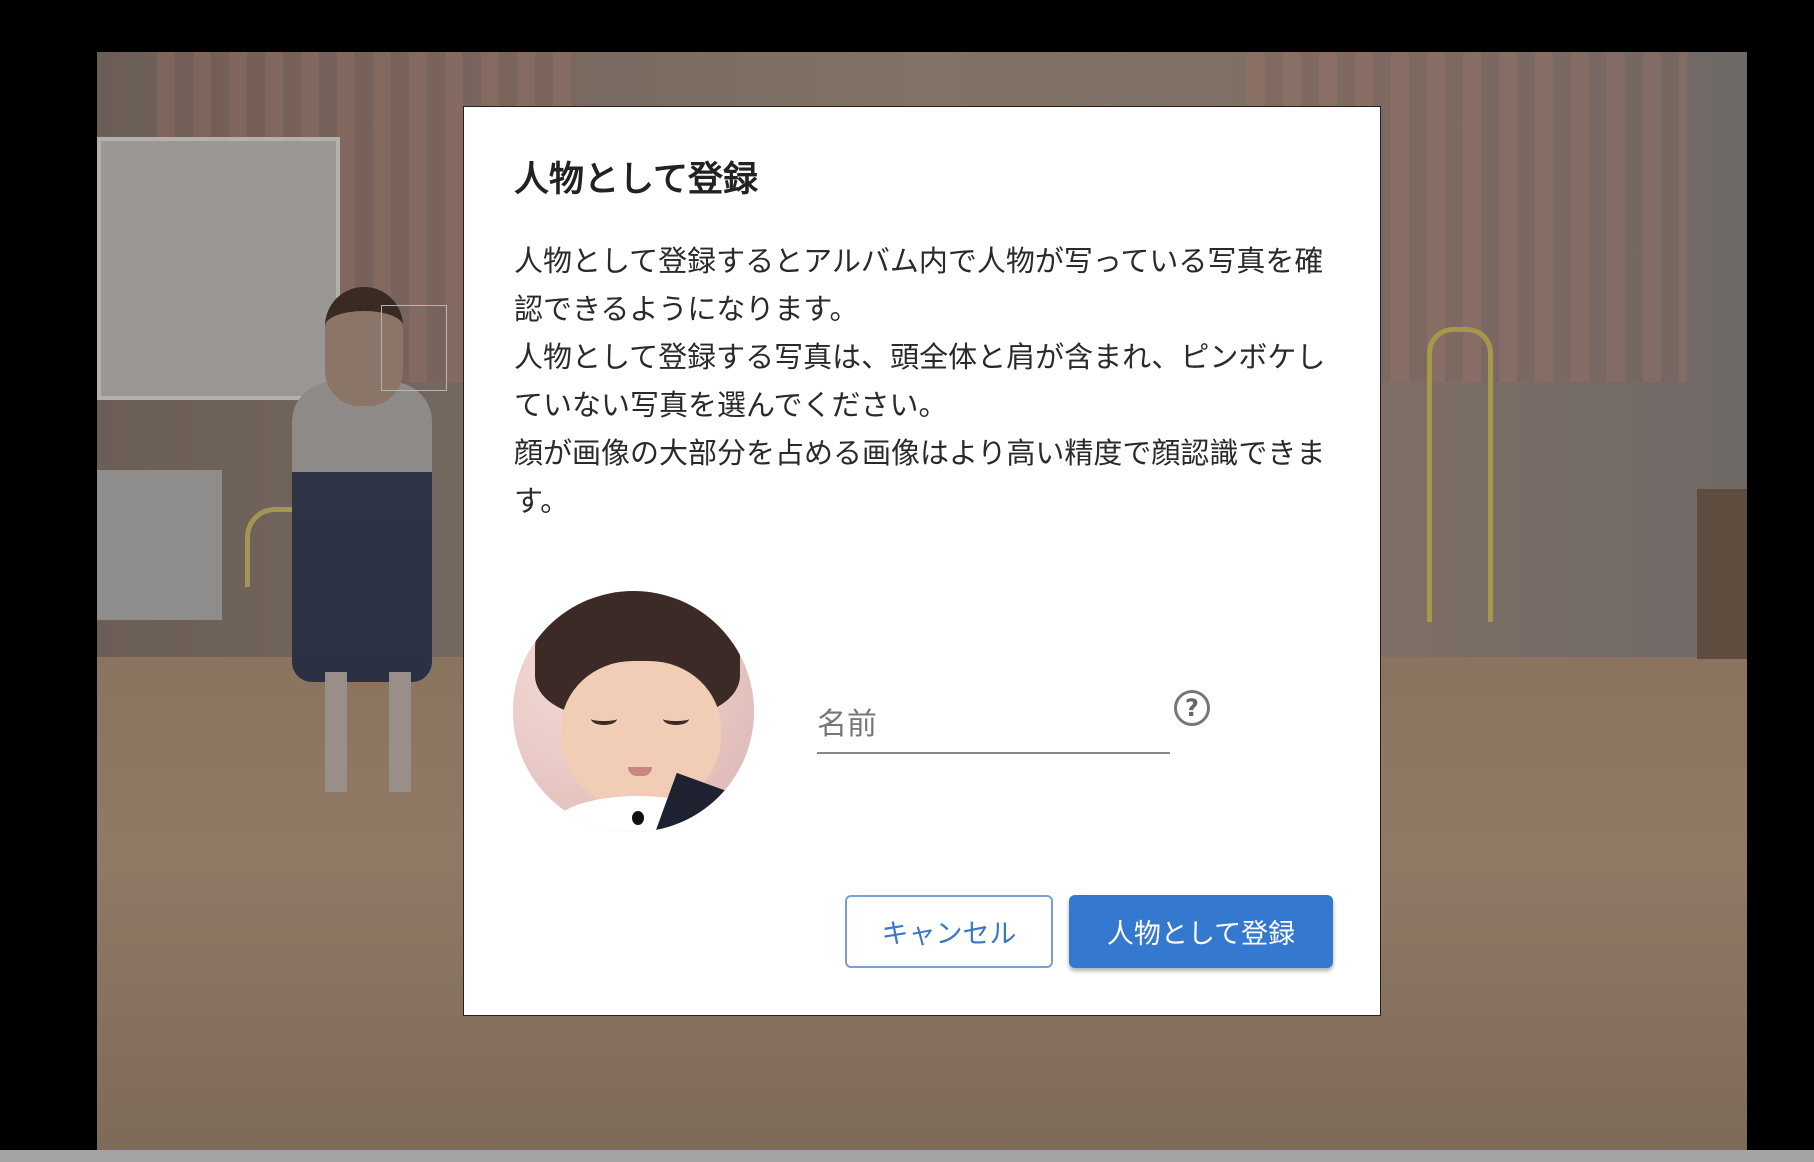  Describe the element at coordinates (920, 477) in the screenshot. I see `description-line: 顔が画像の大部分を占める画像はより高い精度で顔認識できます。` at that location.